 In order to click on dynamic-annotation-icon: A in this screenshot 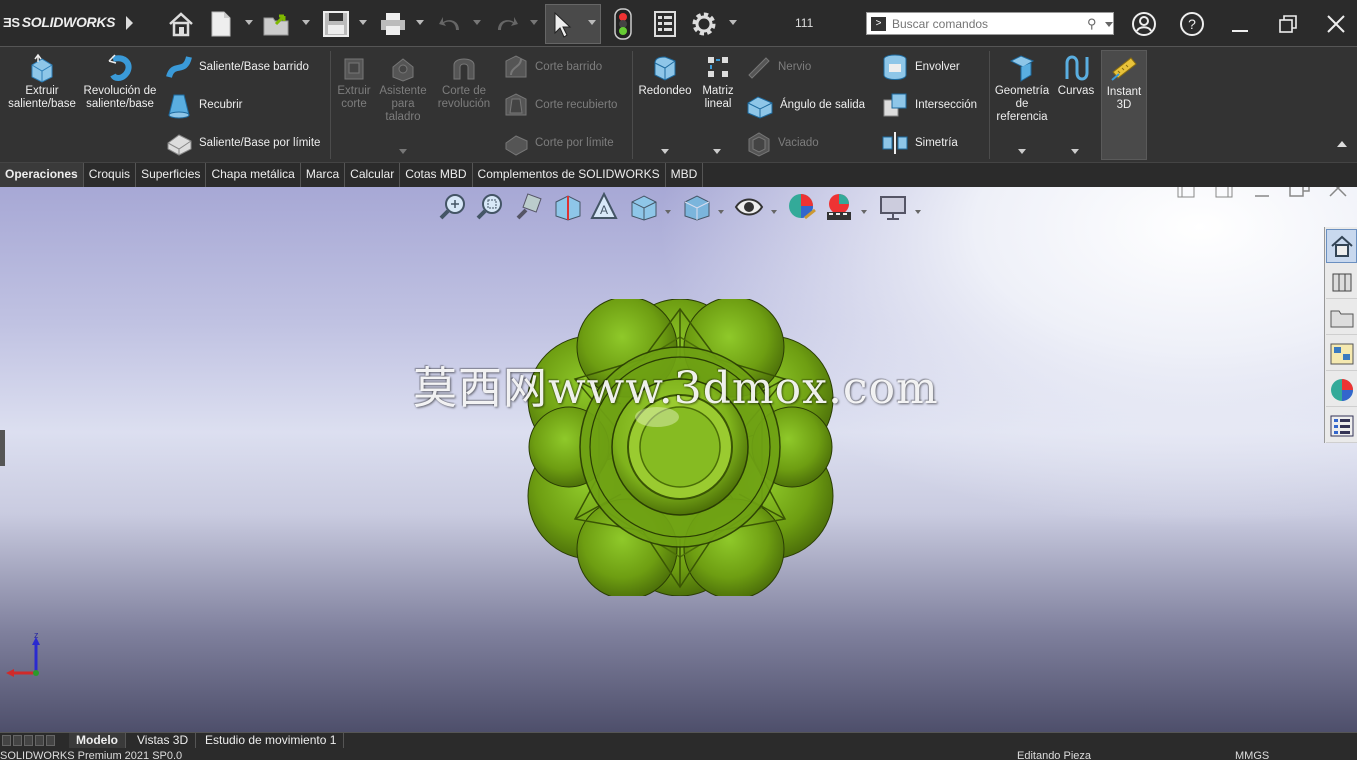, I will do `click(605, 207)`.